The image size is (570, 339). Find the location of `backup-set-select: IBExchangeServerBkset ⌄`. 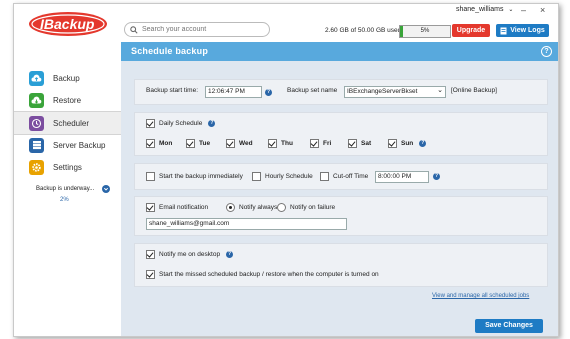

backup-set-select: IBExchangeServerBkset ⌄ is located at coordinates (395, 92).